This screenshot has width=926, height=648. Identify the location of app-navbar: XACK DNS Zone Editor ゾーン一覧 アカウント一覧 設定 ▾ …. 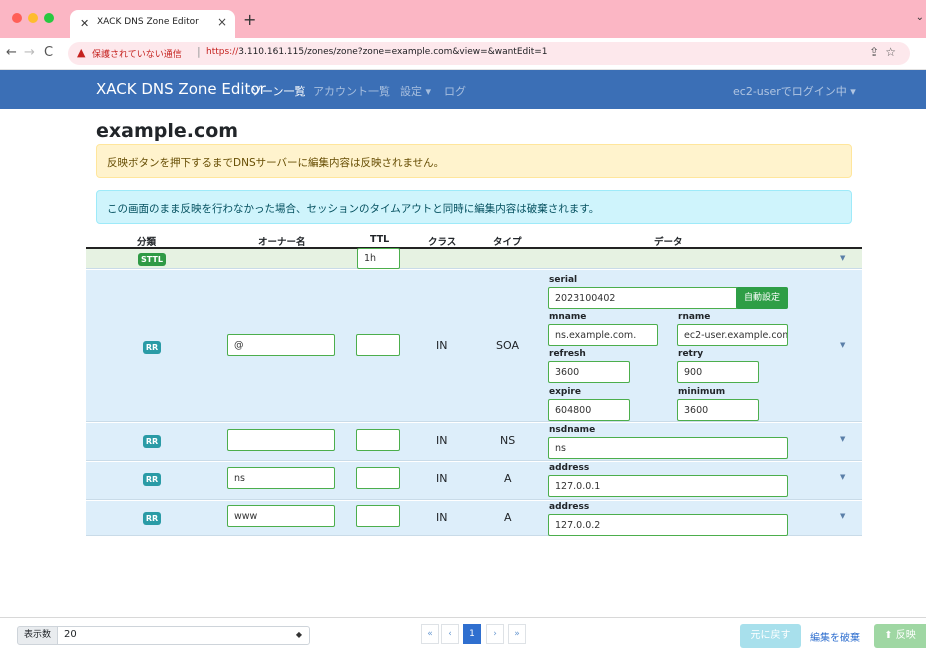
(463, 89).